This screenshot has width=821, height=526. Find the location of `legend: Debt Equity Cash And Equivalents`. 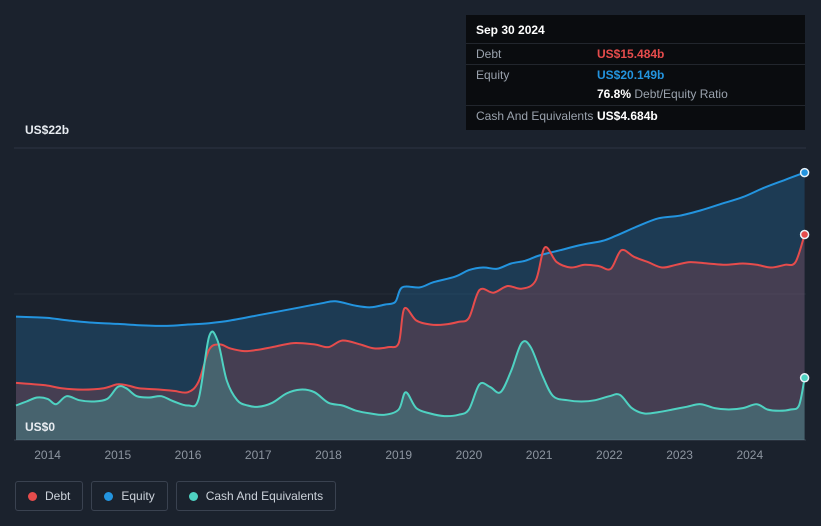

legend: Debt Equity Cash And Equivalents is located at coordinates (176, 496).